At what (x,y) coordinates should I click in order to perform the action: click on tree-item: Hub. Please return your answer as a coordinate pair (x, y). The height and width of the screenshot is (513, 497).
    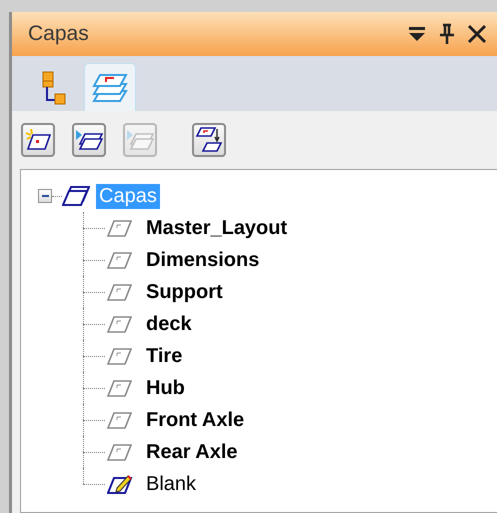
    Looking at the image, I should click on (165, 388).